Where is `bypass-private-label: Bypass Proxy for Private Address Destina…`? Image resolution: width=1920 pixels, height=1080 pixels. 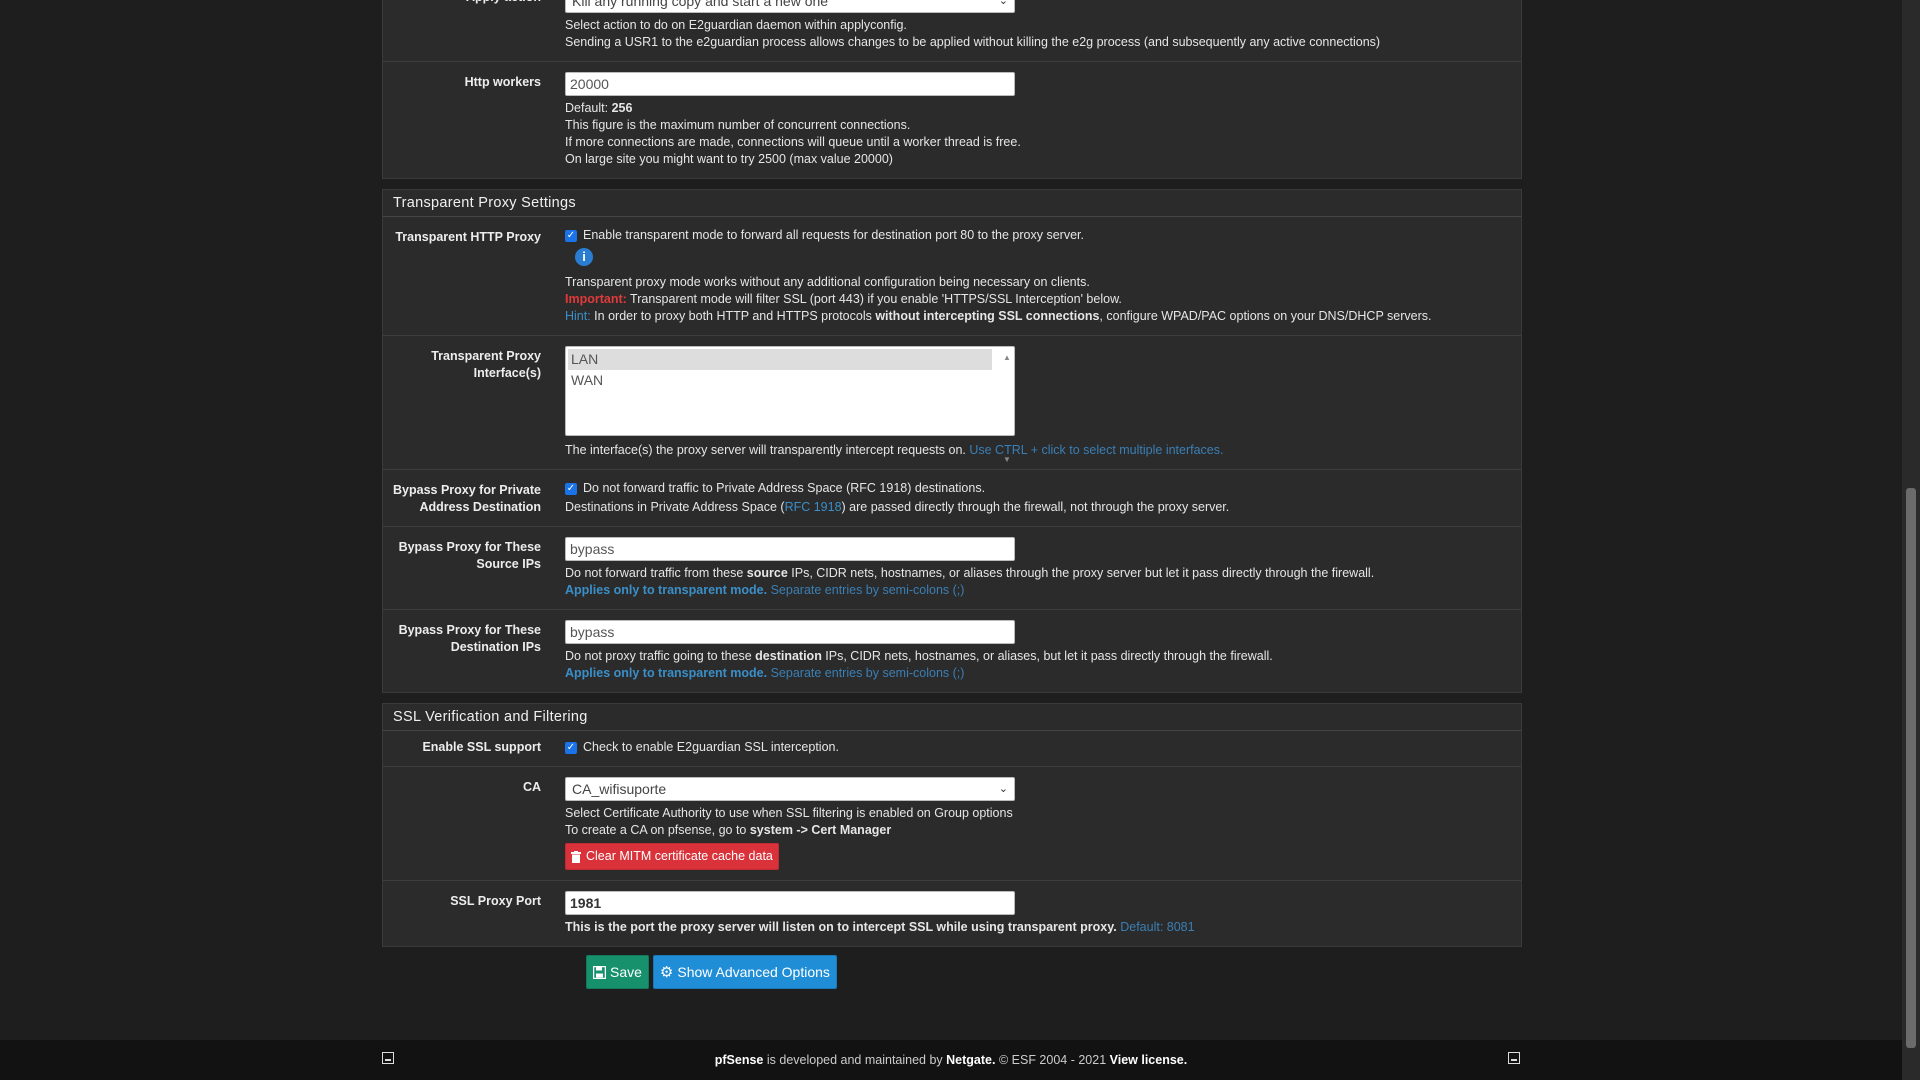
bypass-private-label: Bypass Proxy for Private Address Destina… is located at coordinates (467, 498).